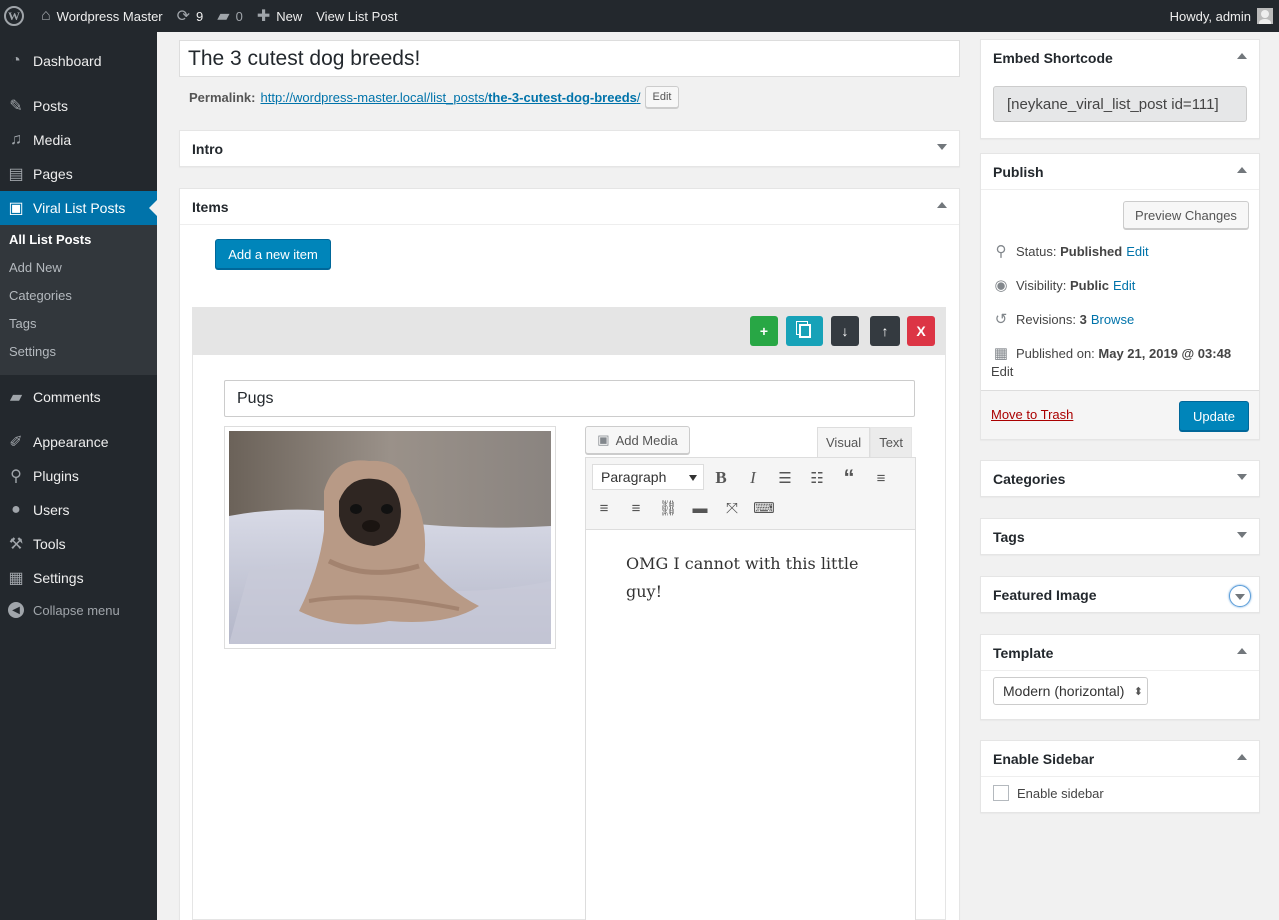 This screenshot has height=920, width=1279. Describe the element at coordinates (1001, 793) in the screenshot. I see `enable-sidebar-checkbox` at that location.